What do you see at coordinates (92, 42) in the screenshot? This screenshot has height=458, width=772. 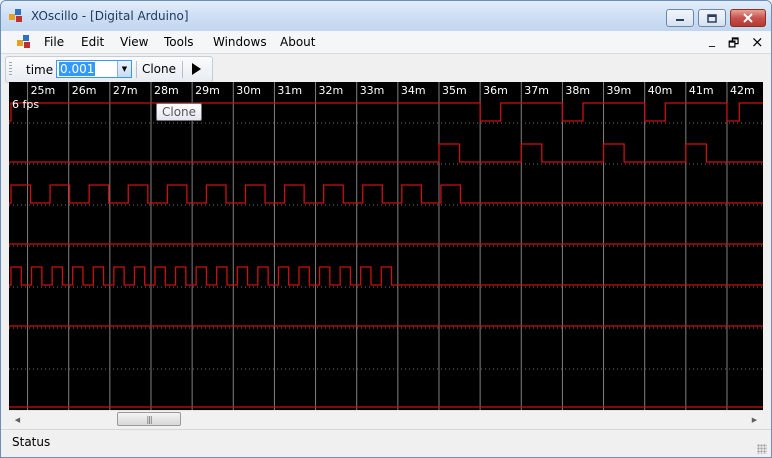 I see `menu-edit: Edit` at bounding box center [92, 42].